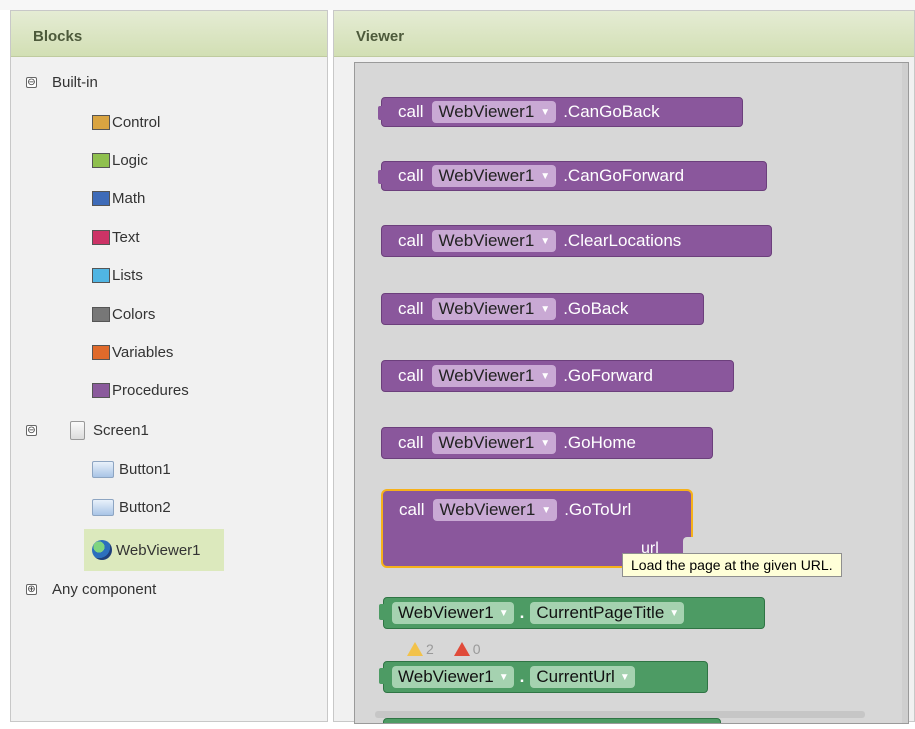 The width and height of the screenshot is (915, 729). Describe the element at coordinates (557, 376) in the screenshot. I see `call-block-goforward: call WebViewer1 ▼ .GoForward` at that location.